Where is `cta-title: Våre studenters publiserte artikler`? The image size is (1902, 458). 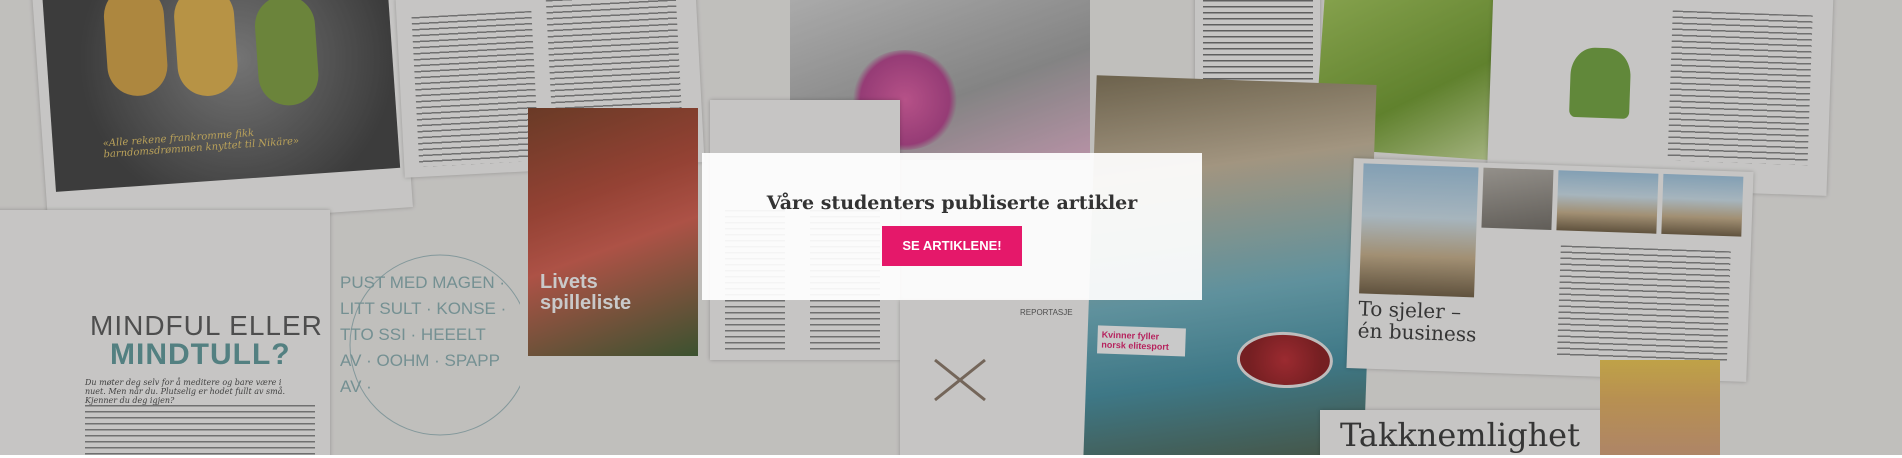
cta-title: Våre studenters publiserte artikler is located at coordinates (952, 202).